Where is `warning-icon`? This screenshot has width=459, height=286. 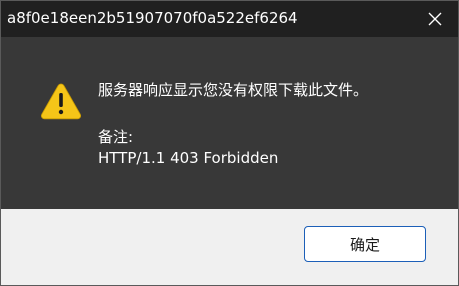 warning-icon is located at coordinates (61, 101).